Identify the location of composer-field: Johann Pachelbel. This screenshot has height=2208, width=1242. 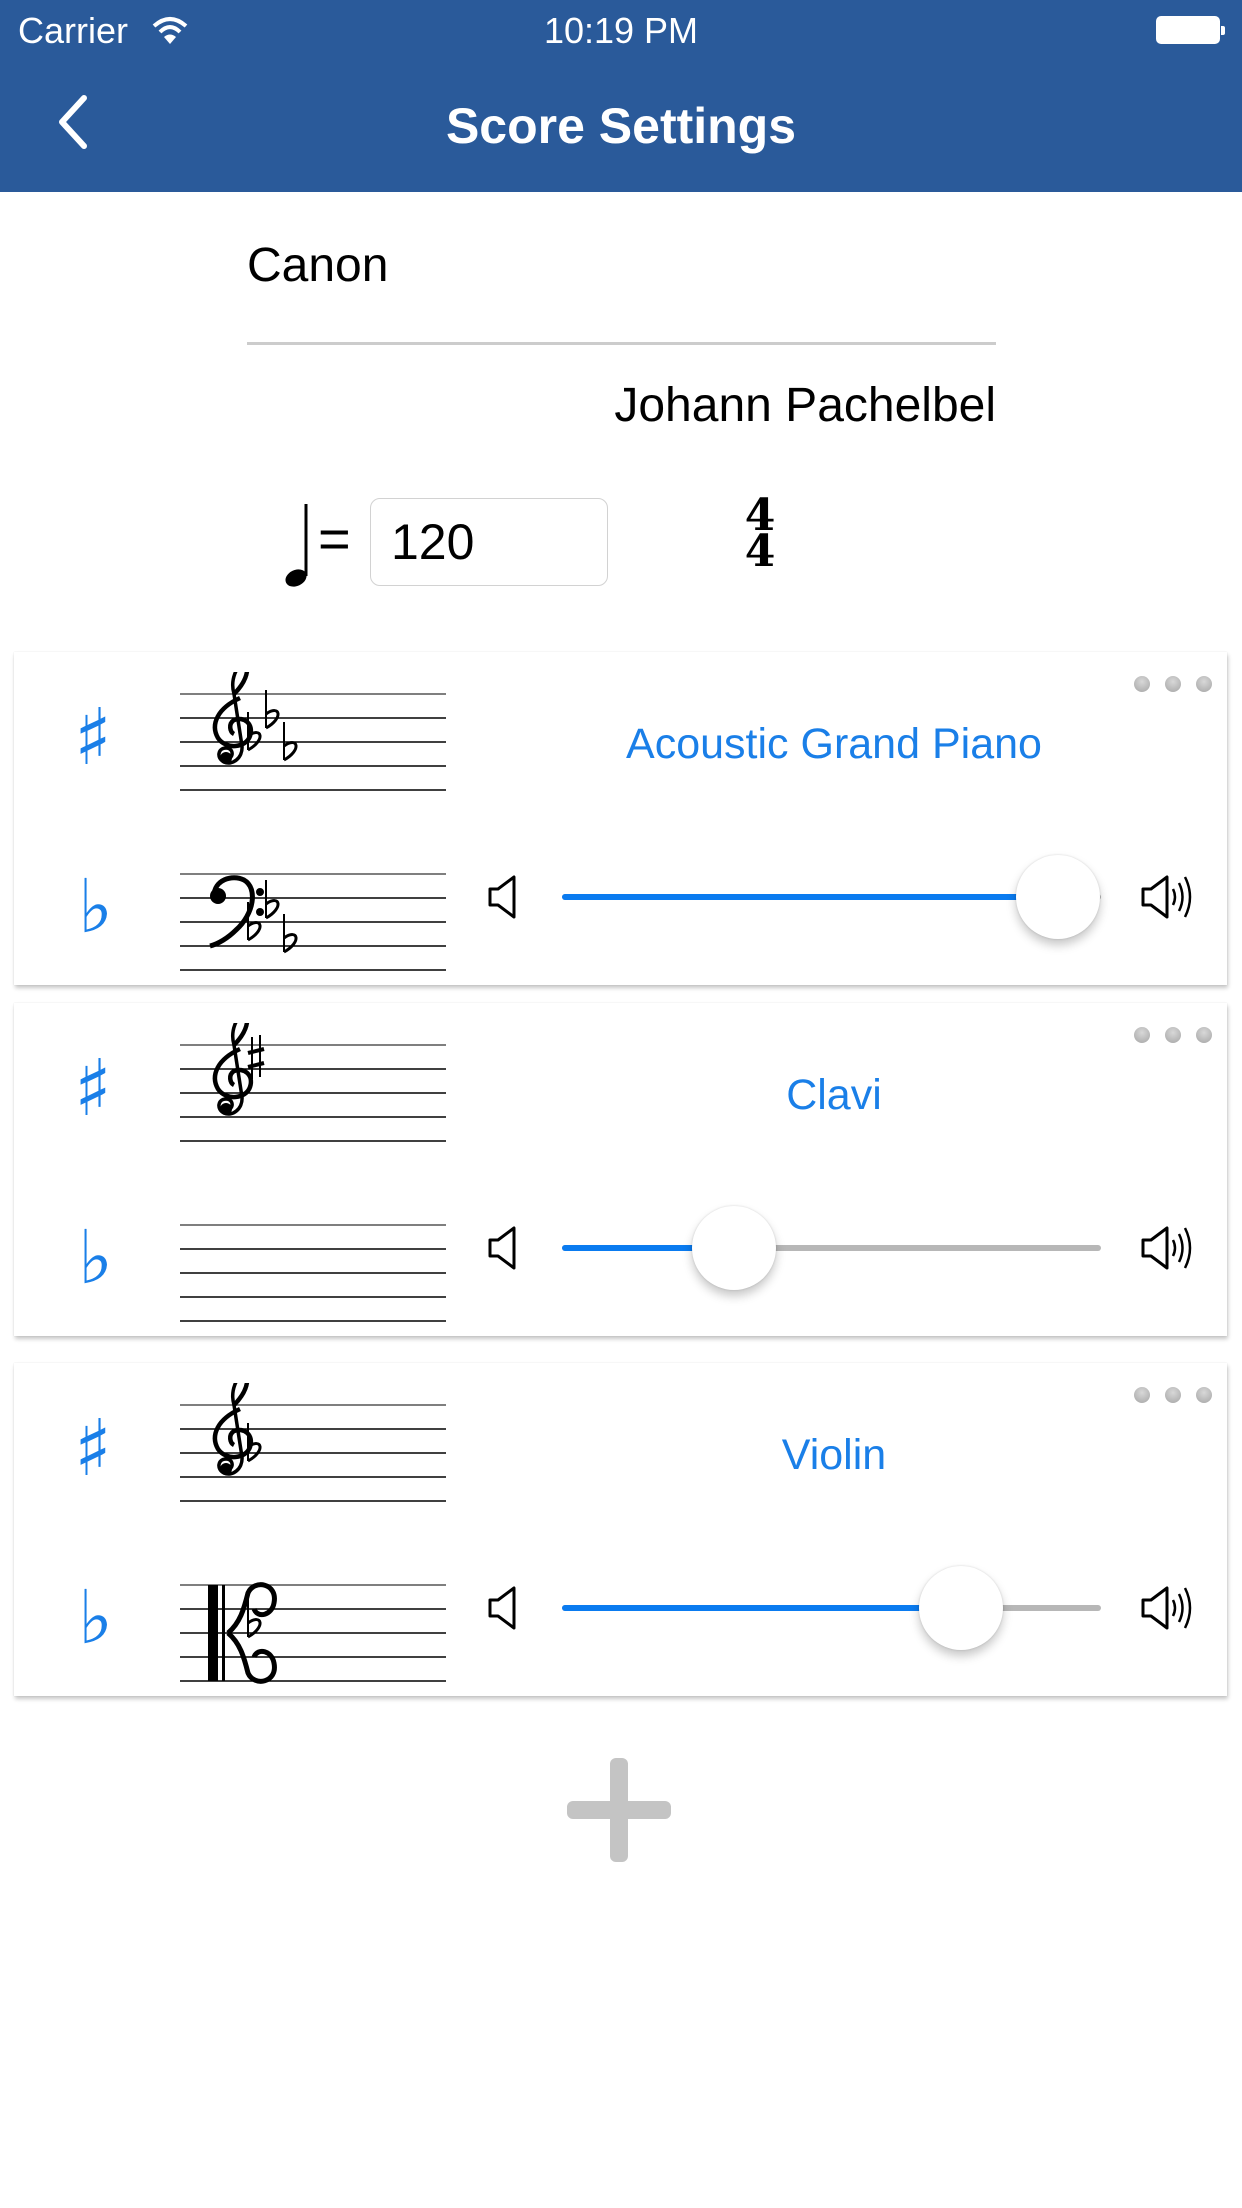
(805, 405).